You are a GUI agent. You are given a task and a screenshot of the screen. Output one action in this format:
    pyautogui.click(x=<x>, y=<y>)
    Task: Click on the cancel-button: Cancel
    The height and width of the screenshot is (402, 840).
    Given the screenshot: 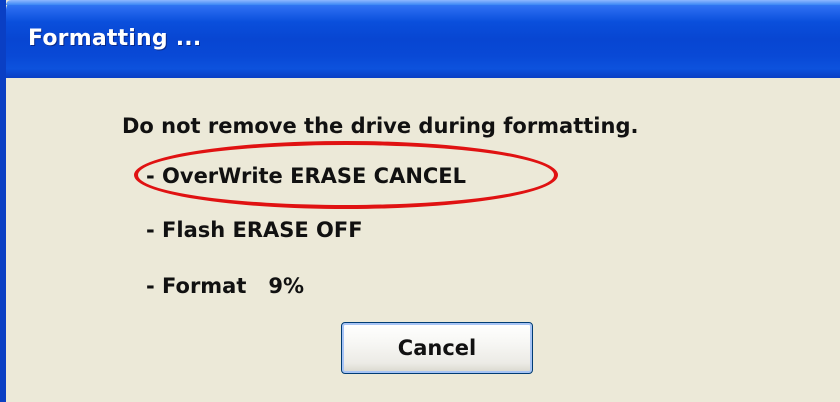 What is the action you would take?
    pyautogui.click(x=437, y=348)
    